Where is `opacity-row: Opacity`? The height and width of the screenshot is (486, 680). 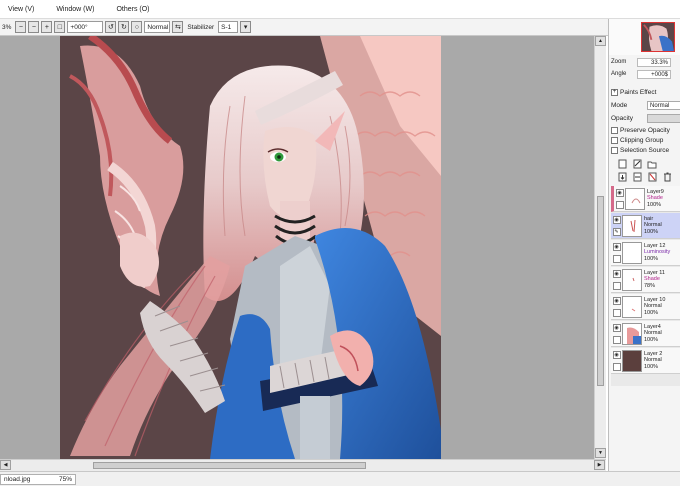 opacity-row: Opacity is located at coordinates (645, 118).